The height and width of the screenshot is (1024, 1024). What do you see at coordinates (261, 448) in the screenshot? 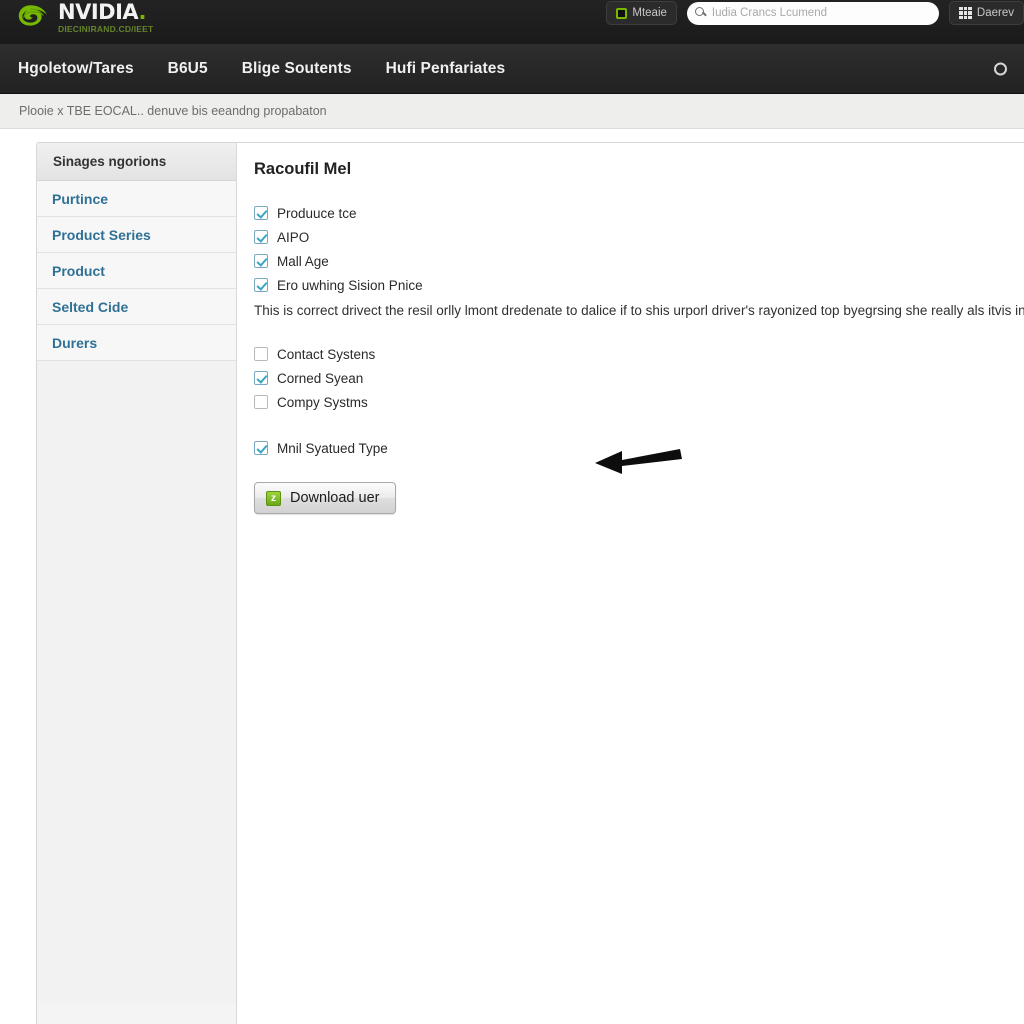
I see `checkbox-mnil-syatued-type` at bounding box center [261, 448].